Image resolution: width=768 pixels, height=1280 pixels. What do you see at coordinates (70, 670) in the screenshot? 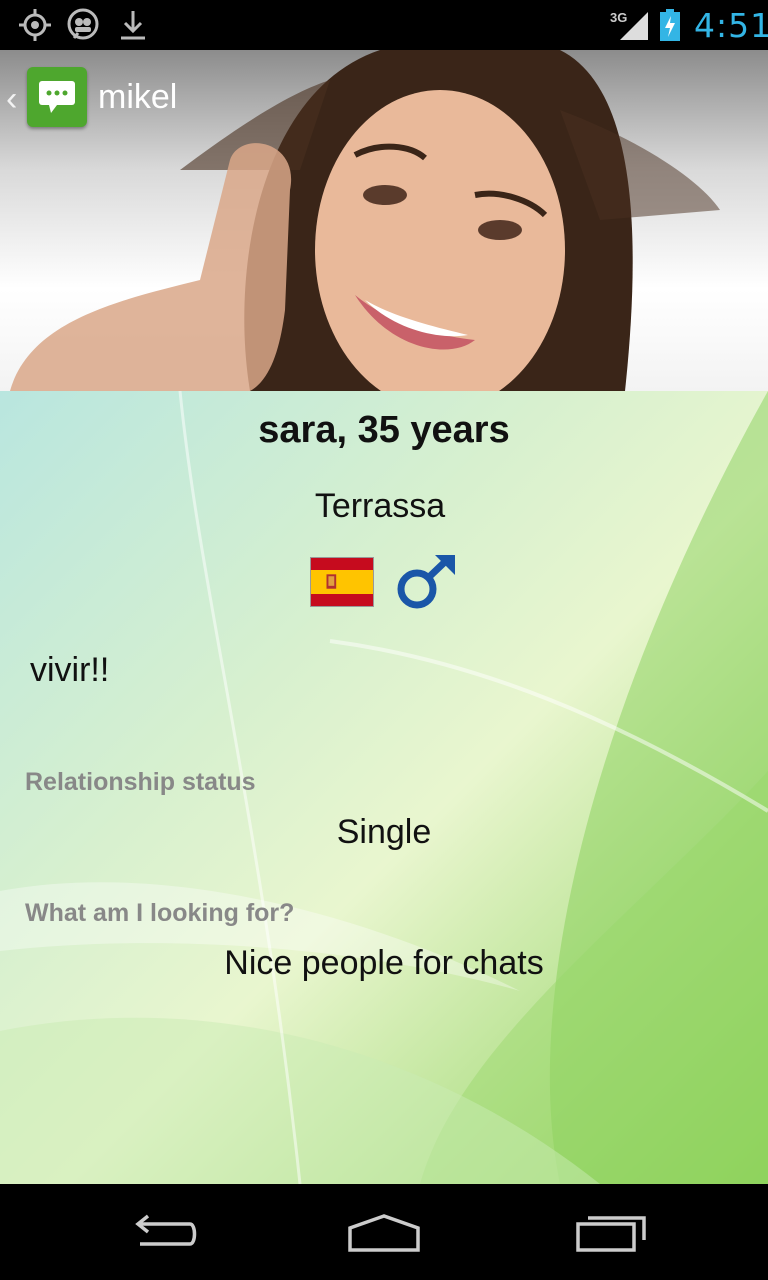
I see `about-text: vivir!!` at bounding box center [70, 670].